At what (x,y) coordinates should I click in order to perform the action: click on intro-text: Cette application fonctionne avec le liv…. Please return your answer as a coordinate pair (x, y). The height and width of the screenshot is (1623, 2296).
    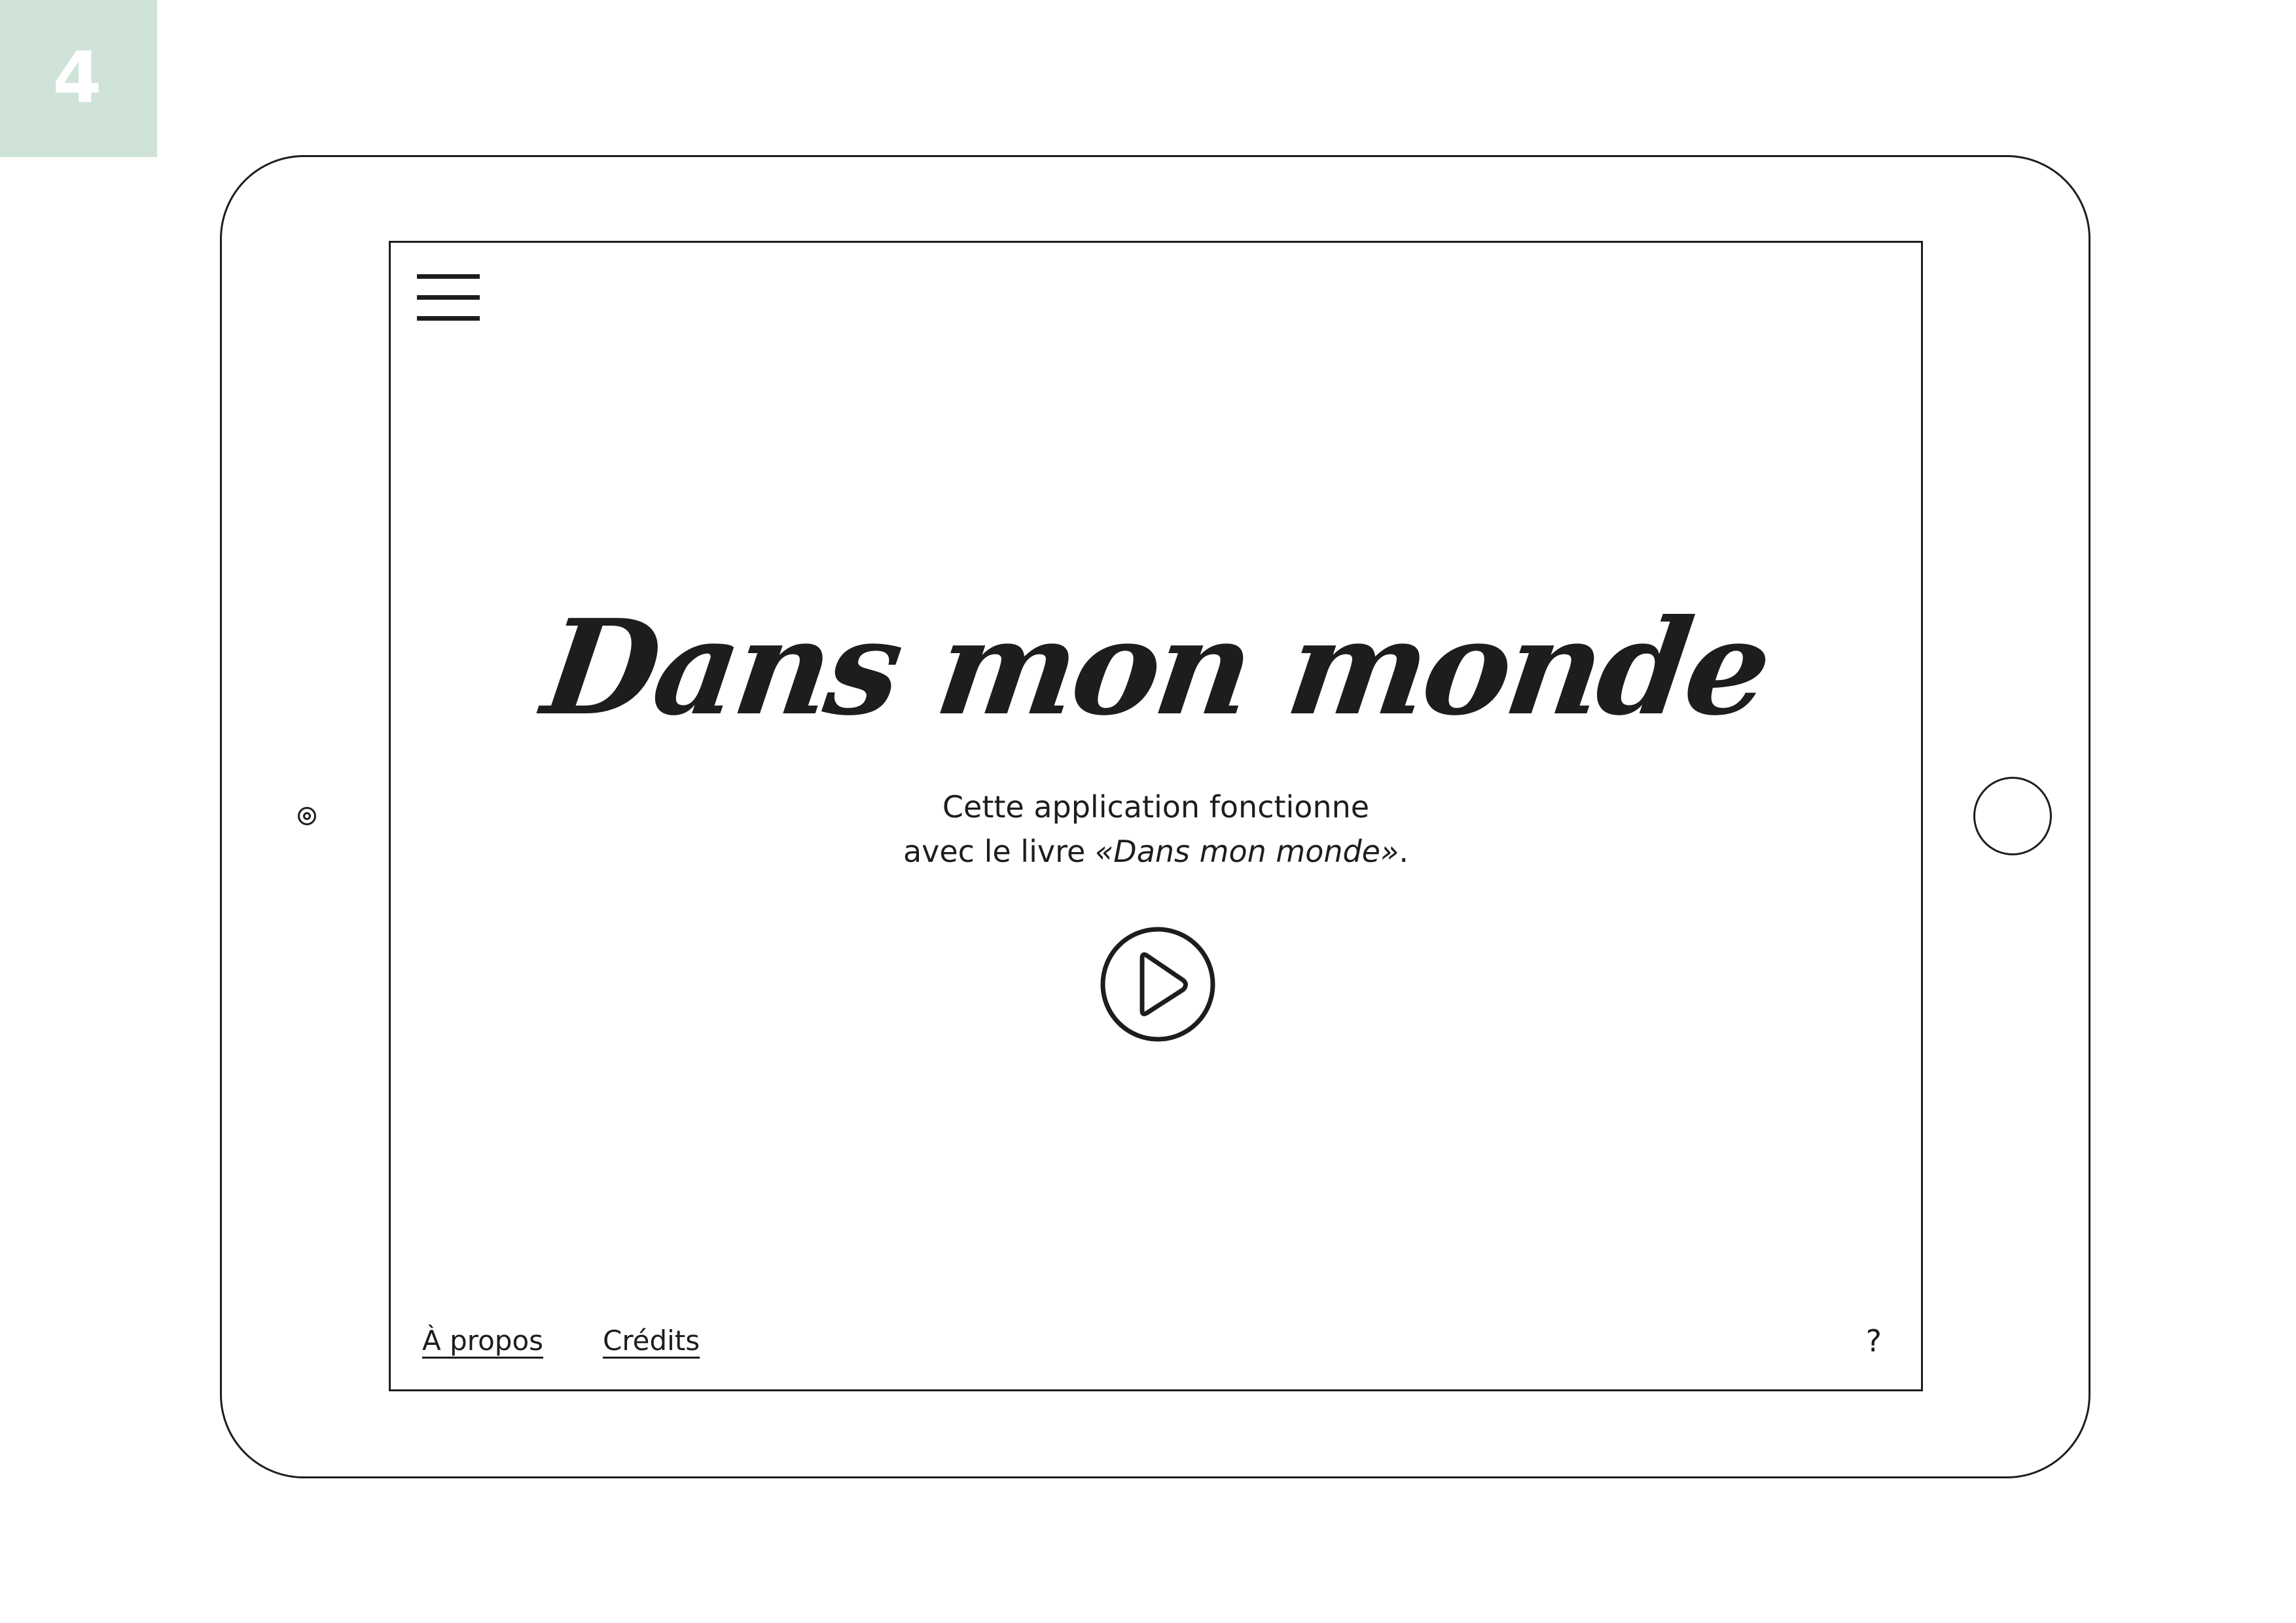
    Looking at the image, I should click on (1156, 830).